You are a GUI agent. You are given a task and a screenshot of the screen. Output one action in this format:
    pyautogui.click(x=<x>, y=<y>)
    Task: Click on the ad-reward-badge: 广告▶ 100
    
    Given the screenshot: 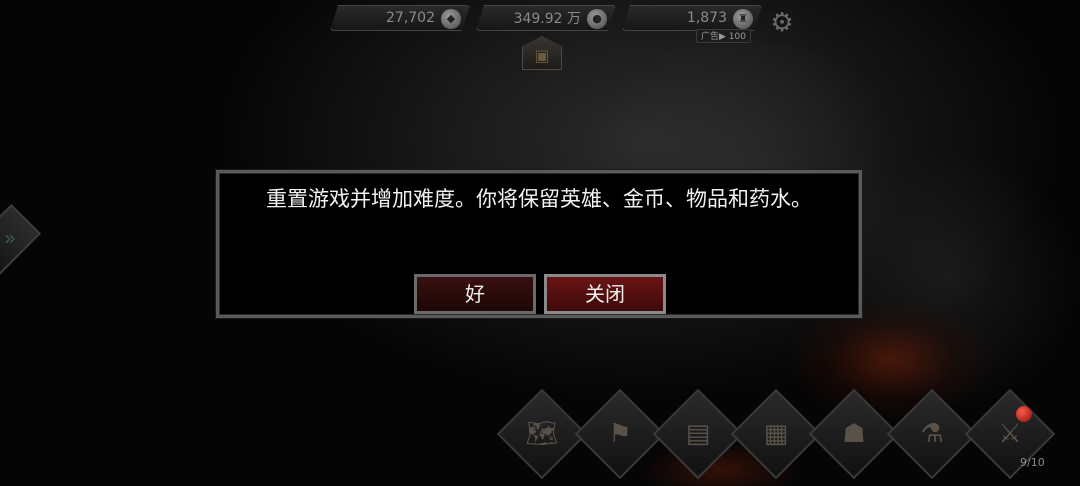 What is the action you would take?
    pyautogui.click(x=723, y=36)
    